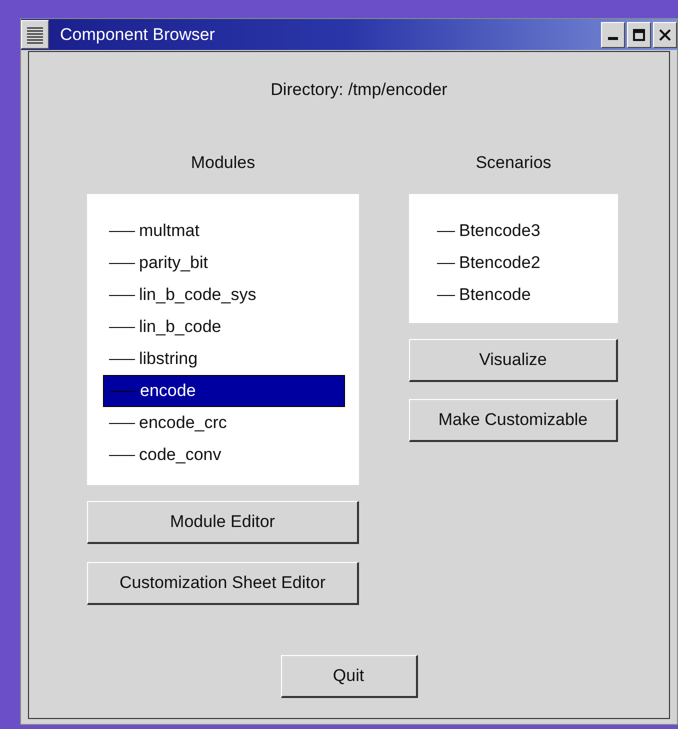 This screenshot has width=678, height=729. I want to click on quit-button: Quit, so click(349, 676).